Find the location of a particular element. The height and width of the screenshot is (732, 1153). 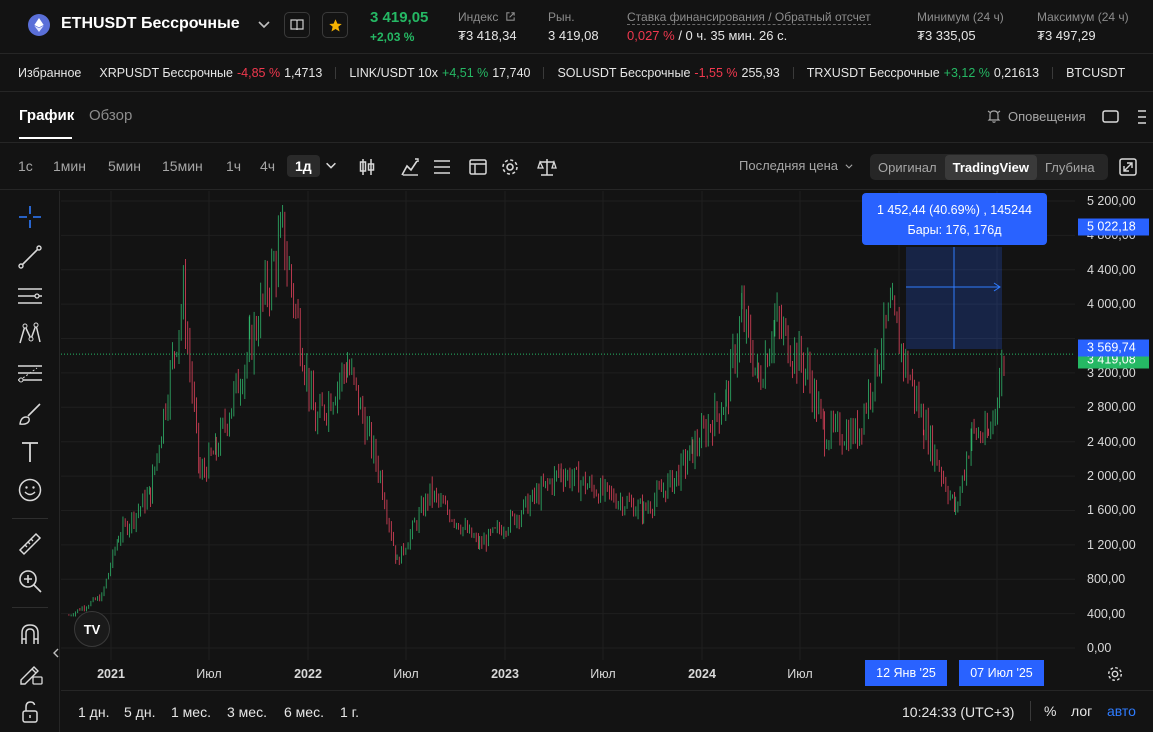

price-tick: 0,00 is located at coordinates (1099, 648).